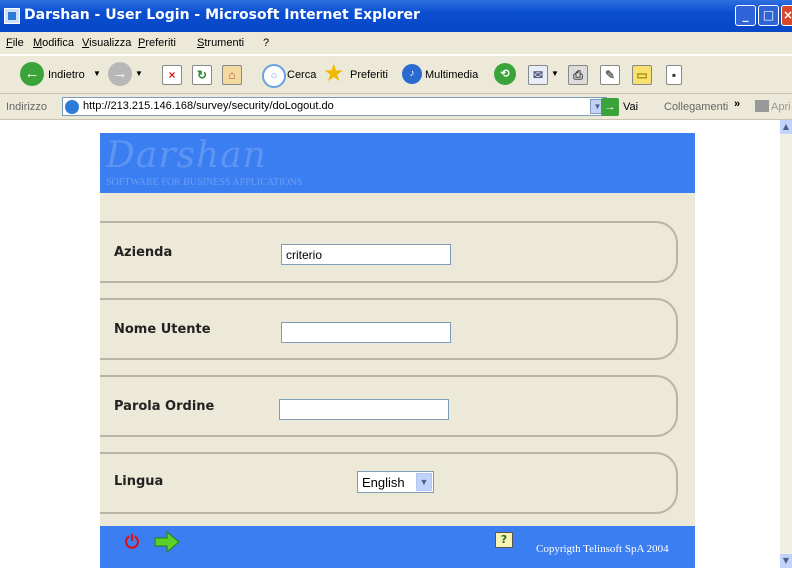  Describe the element at coordinates (762, 106) in the screenshot. I see `folder-icon` at that location.